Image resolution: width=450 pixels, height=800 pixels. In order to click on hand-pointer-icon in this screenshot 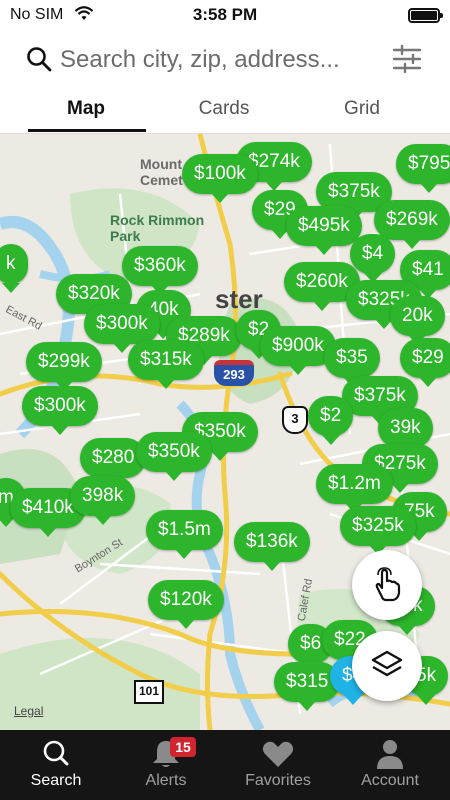, I will do `click(388, 584)`.